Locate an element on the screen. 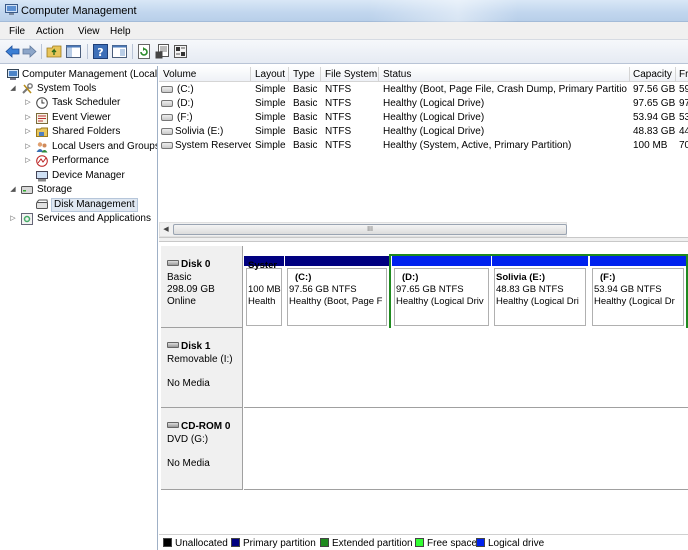 Image resolution: width=688 pixels, height=550 pixels. tree-task-scheduler: ▷ Task Scheduler is located at coordinates (78, 103).